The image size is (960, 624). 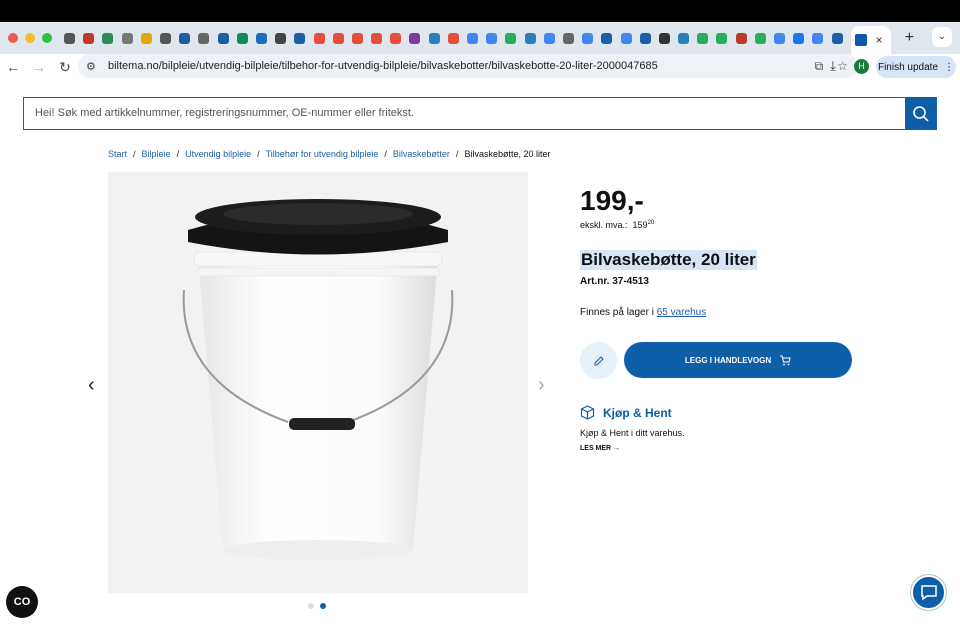 What do you see at coordinates (323, 606) in the screenshot?
I see `gallery-dot-active` at bounding box center [323, 606].